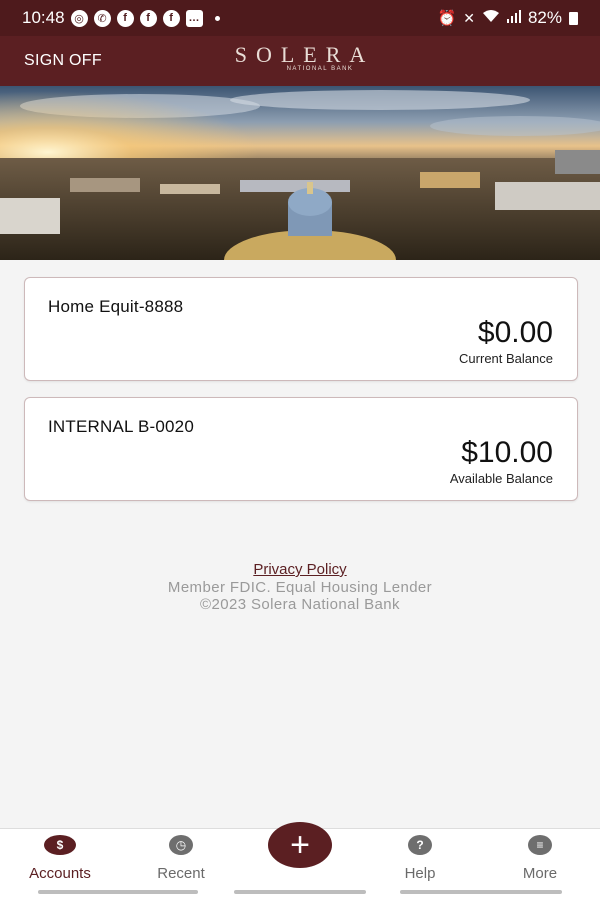  I want to click on account-balance: $10.00, so click(507, 452).